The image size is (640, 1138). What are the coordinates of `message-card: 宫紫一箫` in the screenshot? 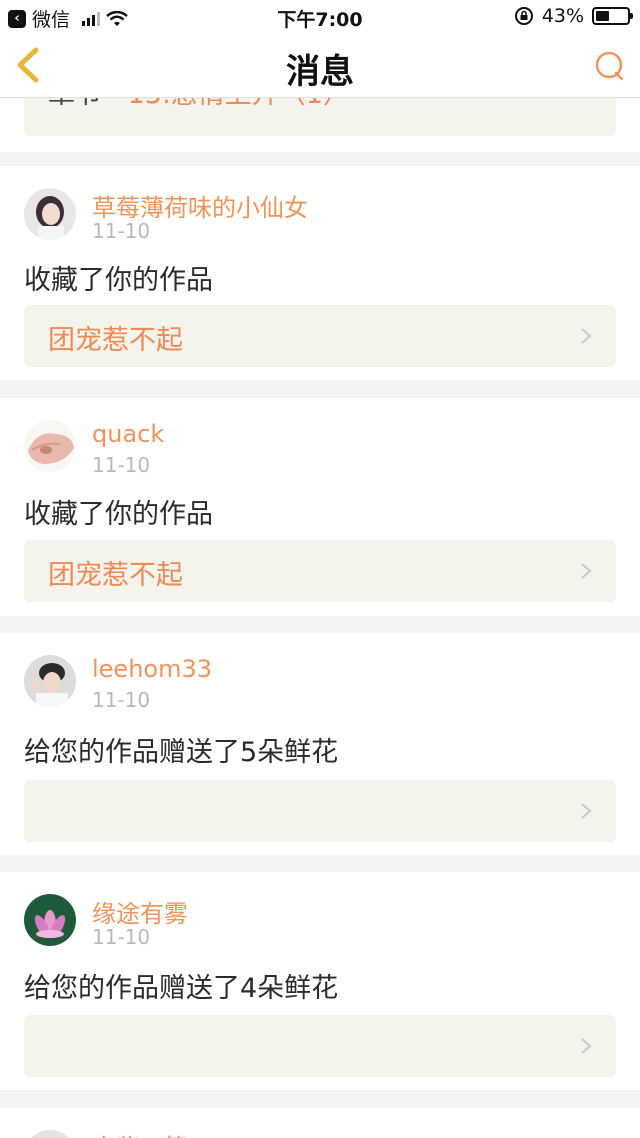 It's located at (320, 1123).